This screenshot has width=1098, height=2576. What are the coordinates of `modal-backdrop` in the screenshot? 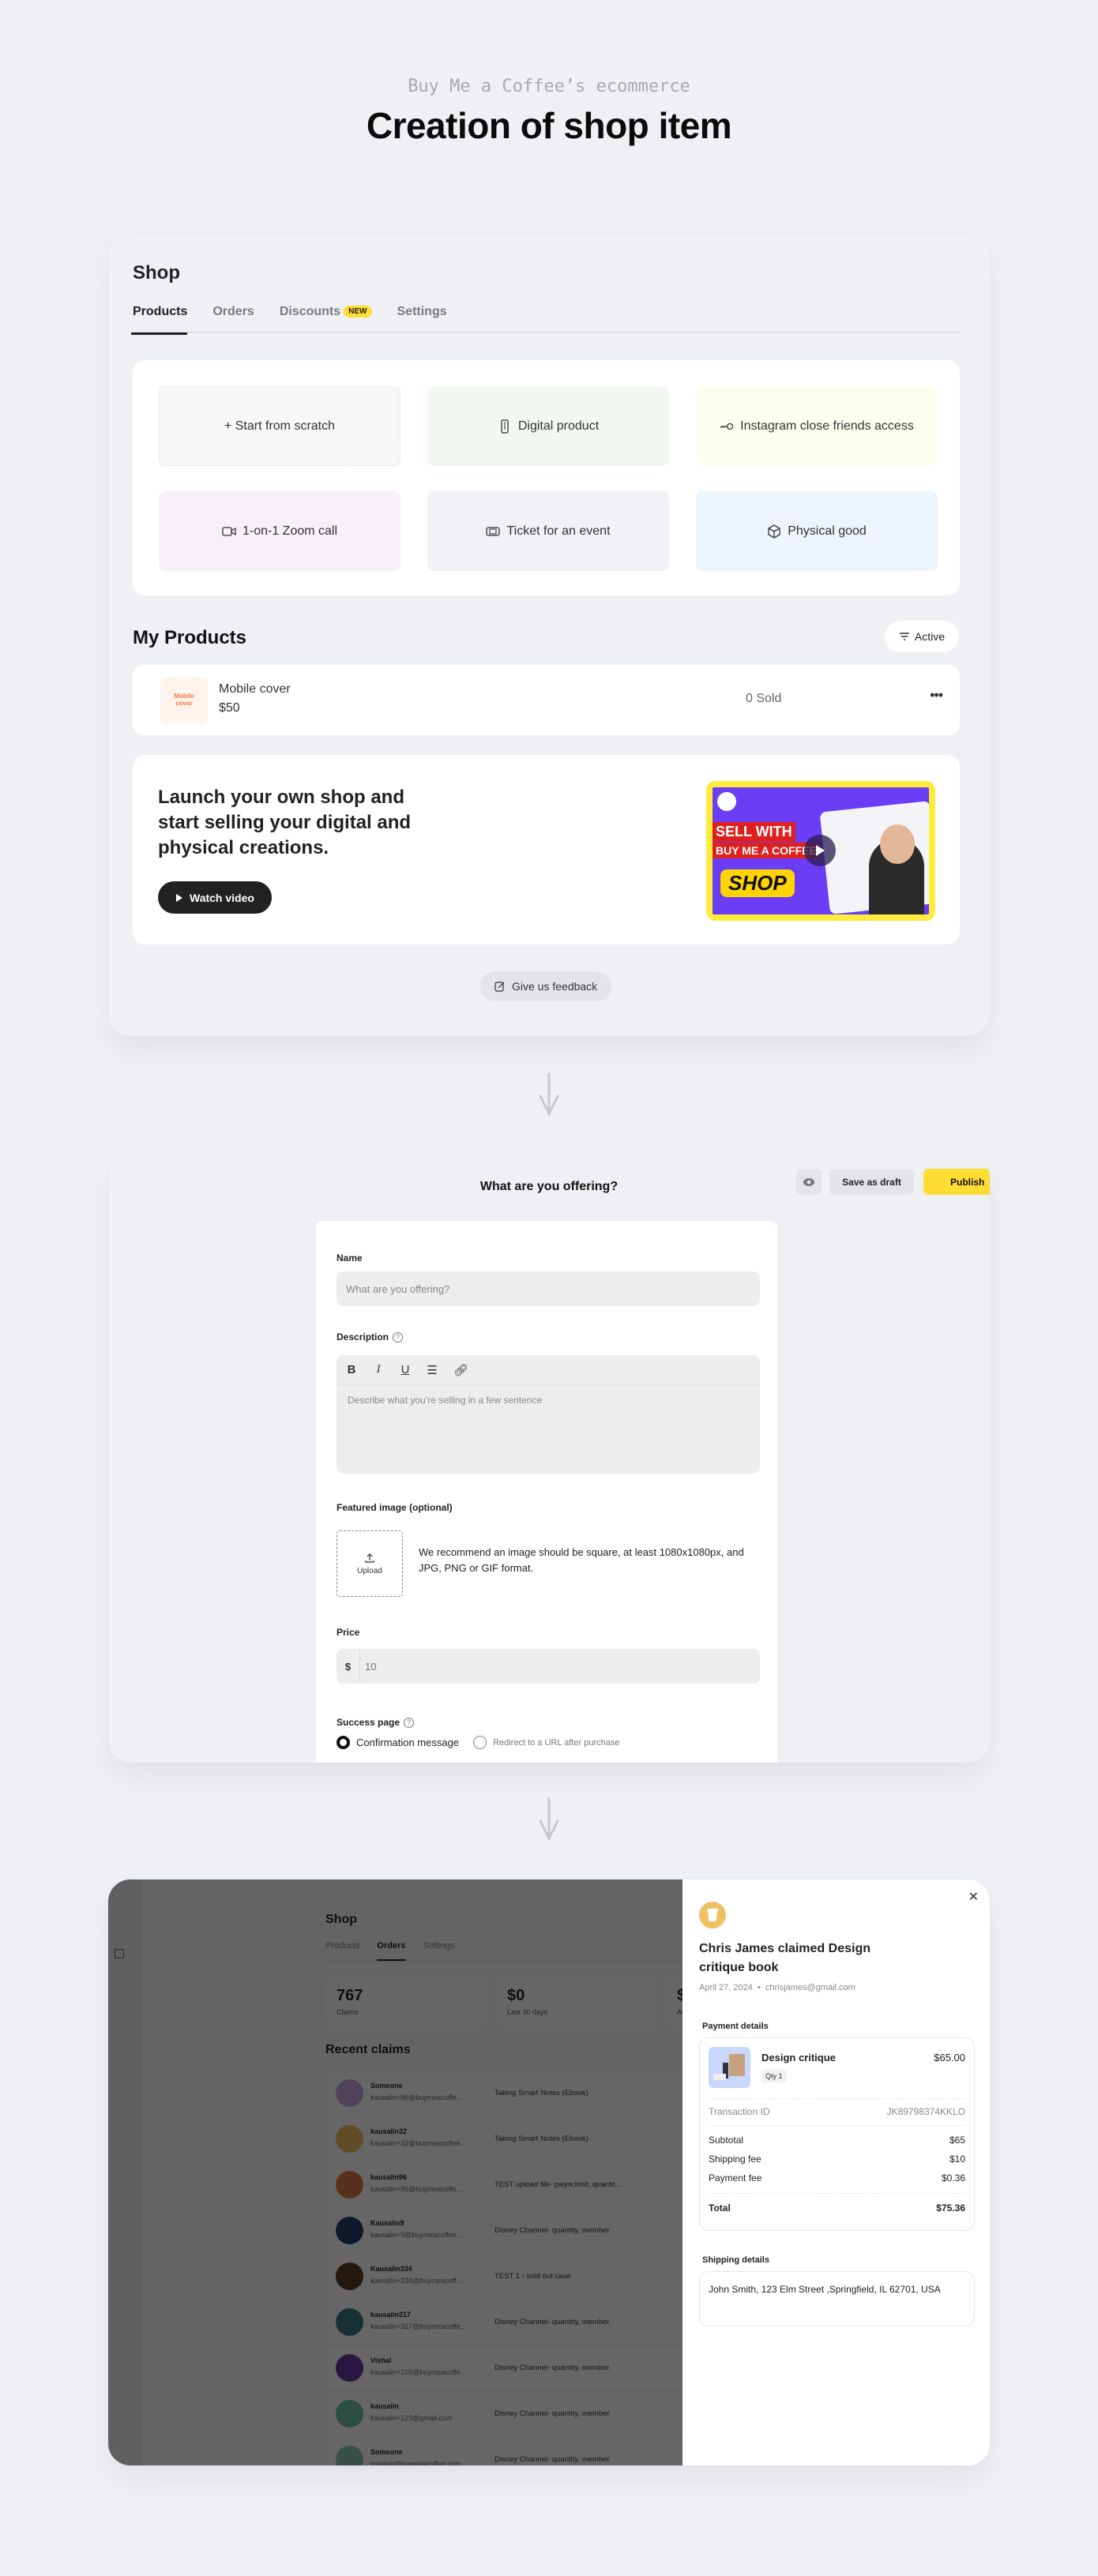 It's located at (395, 2172).